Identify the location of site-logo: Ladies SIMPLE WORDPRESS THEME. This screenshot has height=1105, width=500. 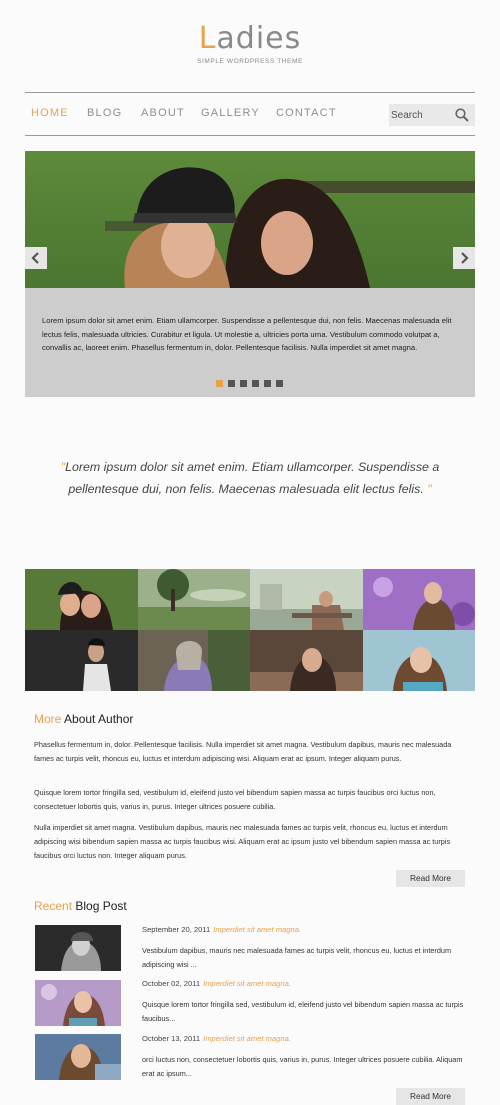
(250, 44).